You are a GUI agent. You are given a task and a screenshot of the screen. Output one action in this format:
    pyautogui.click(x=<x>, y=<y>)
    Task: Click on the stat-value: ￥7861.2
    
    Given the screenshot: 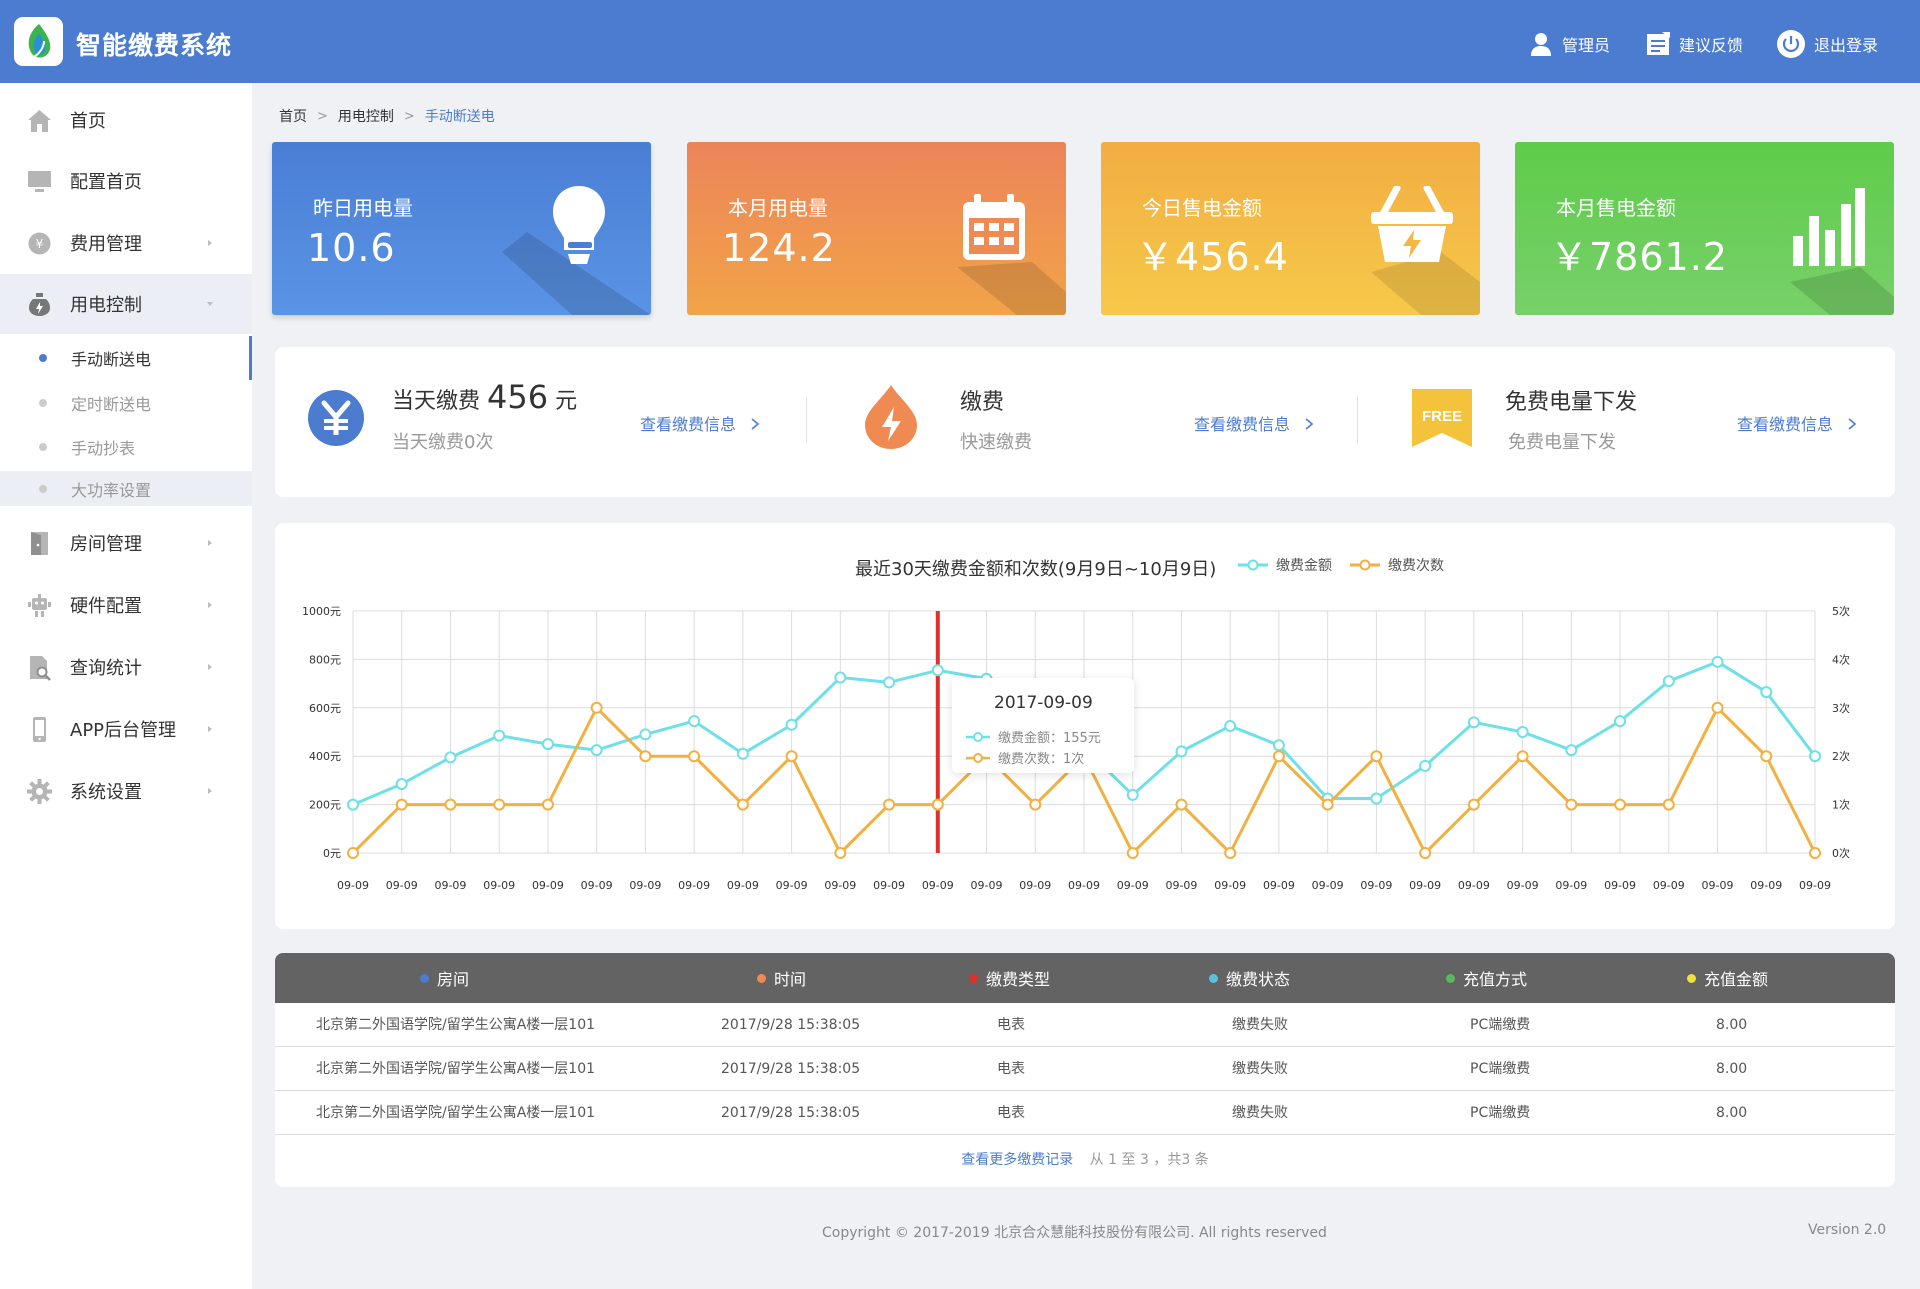 What is the action you would take?
    pyautogui.click(x=1639, y=257)
    